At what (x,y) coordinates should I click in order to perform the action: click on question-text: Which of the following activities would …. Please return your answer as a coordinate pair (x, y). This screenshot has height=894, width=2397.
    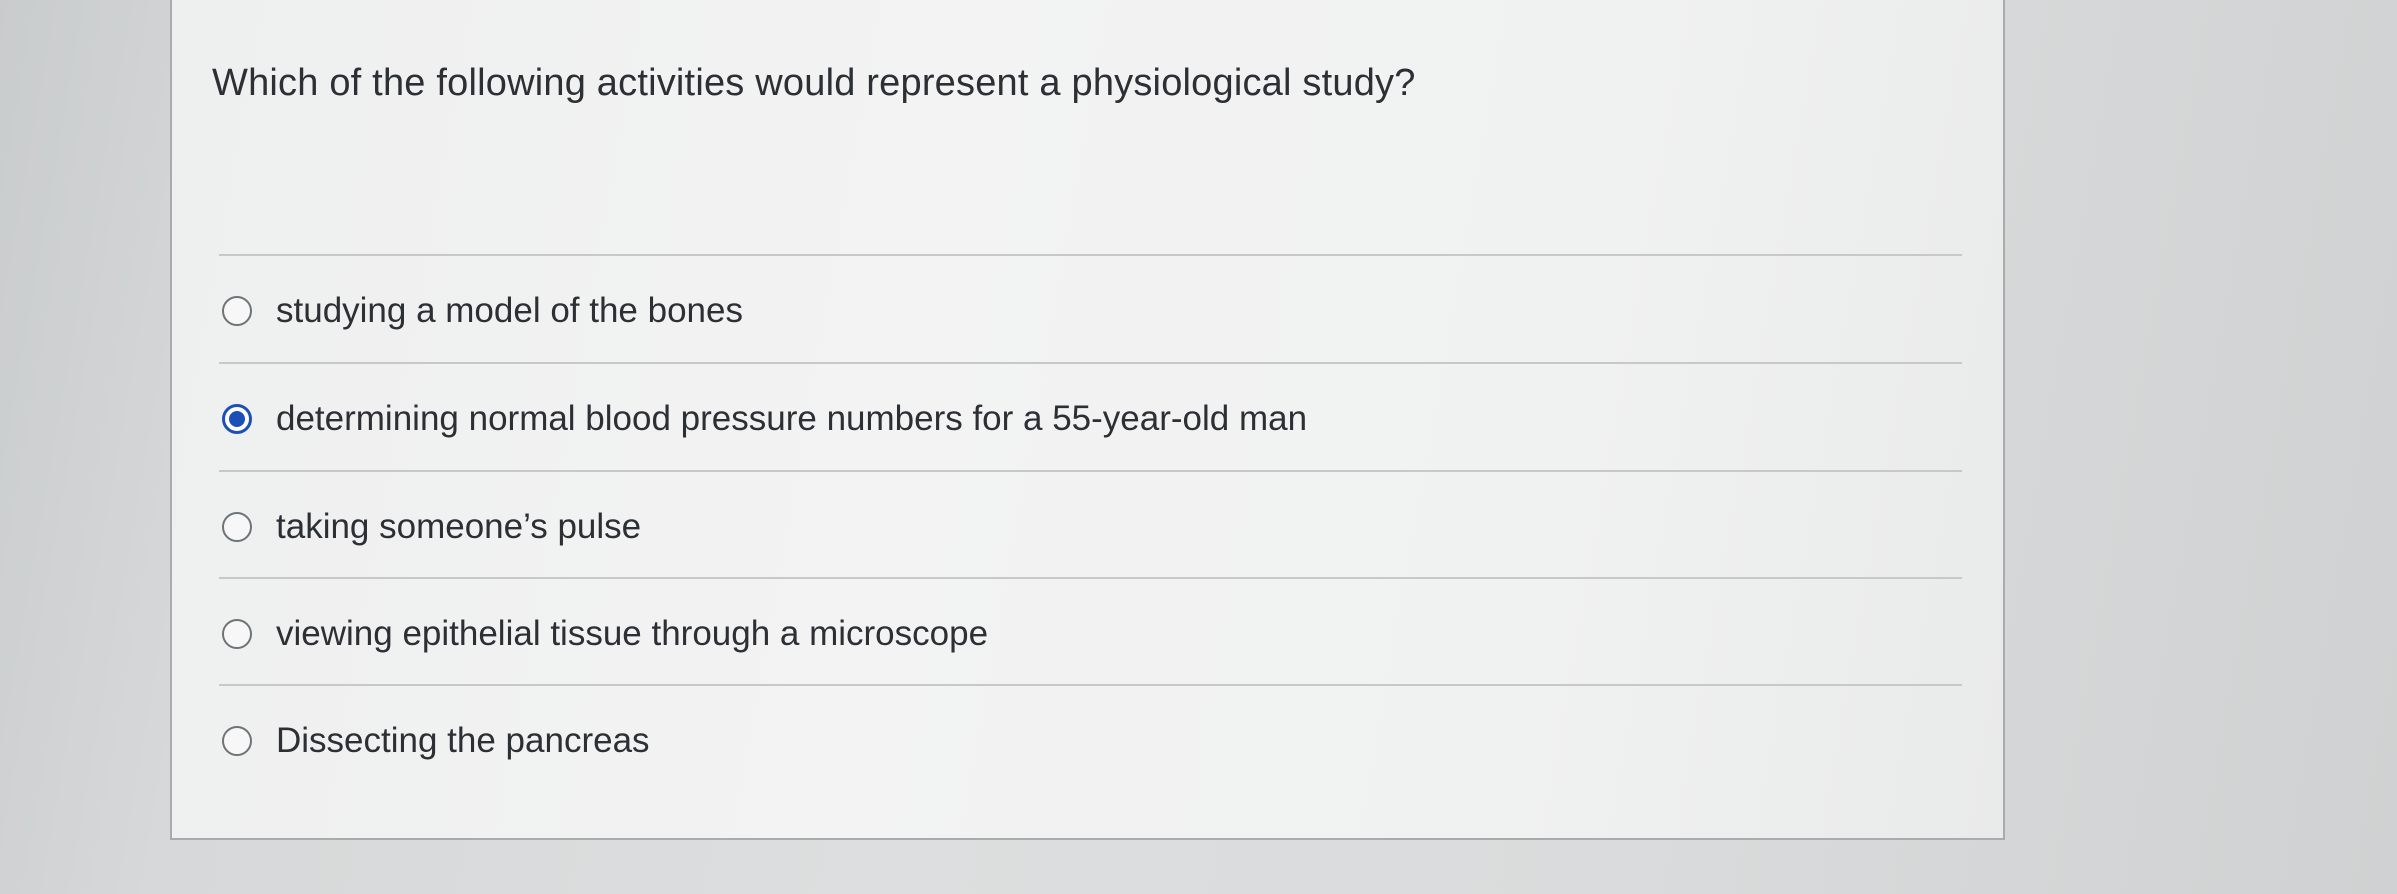
    Looking at the image, I should click on (814, 83).